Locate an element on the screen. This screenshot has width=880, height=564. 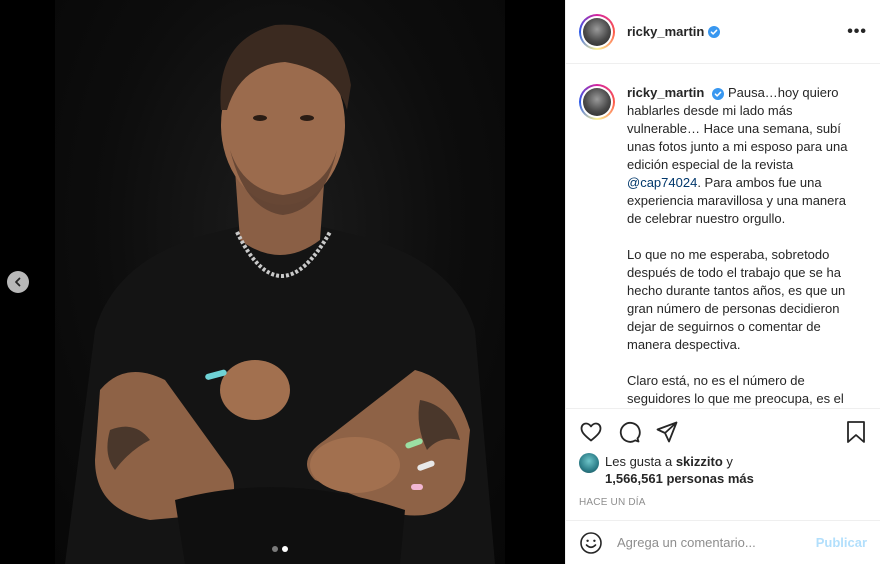
add-comment-bar: Publicar is located at coordinates (723, 542).